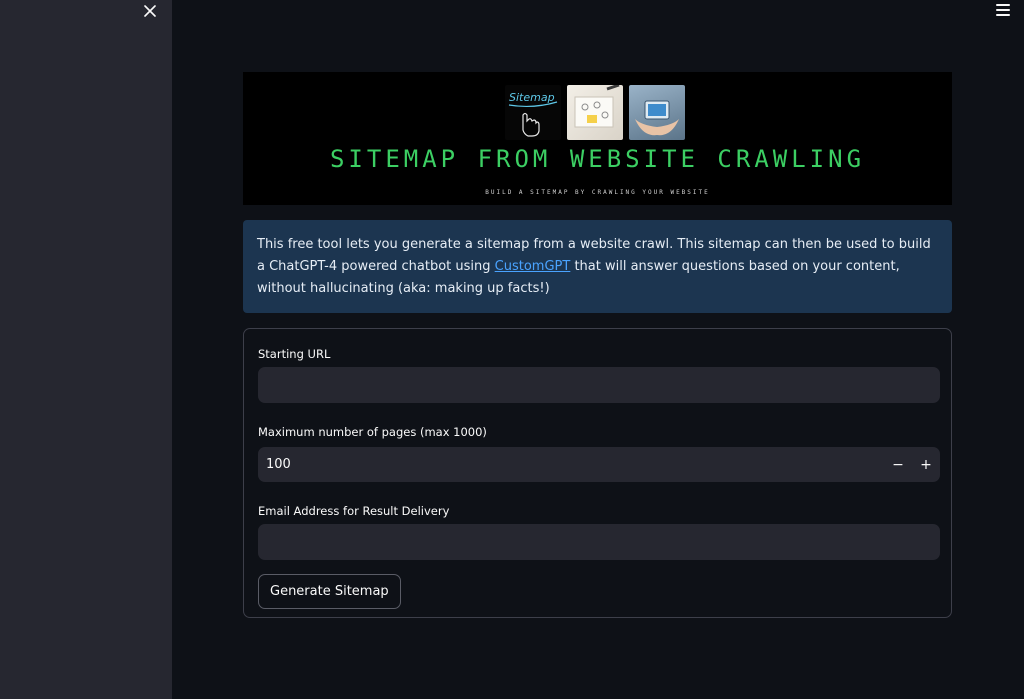  I want to click on hamburger-menu-icon, so click(1003, 10).